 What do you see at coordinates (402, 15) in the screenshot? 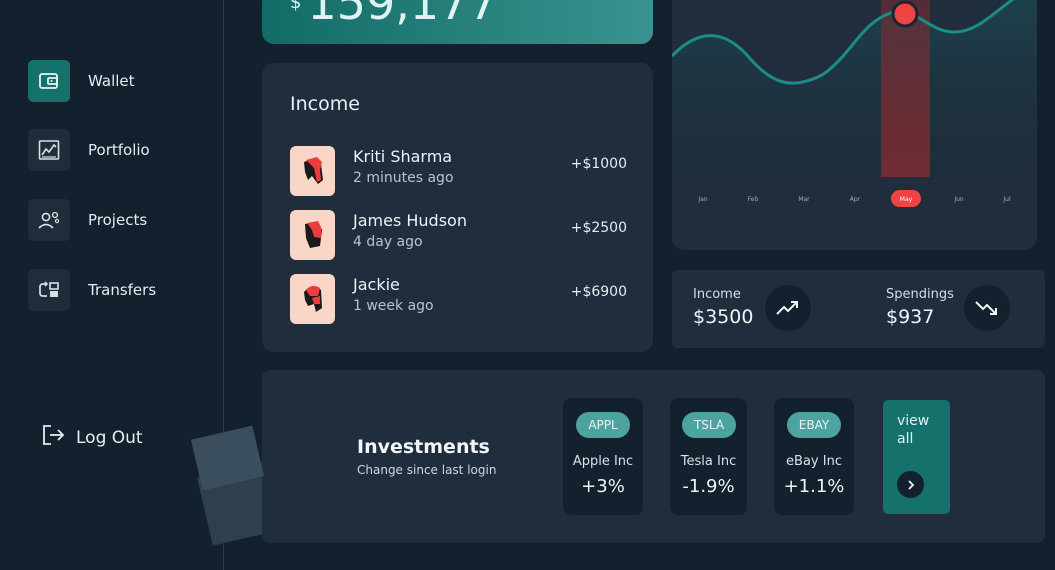
I see `balance-amount: 159,177` at bounding box center [402, 15].